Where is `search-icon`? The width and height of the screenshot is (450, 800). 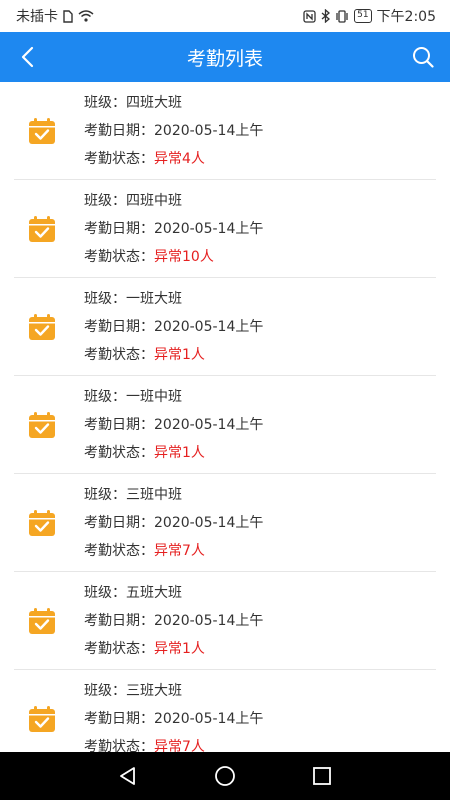 search-icon is located at coordinates (423, 57).